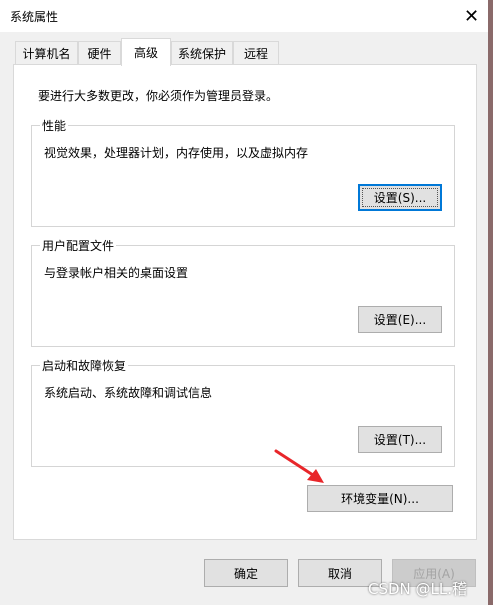 This screenshot has width=493, height=605. Describe the element at coordinates (256, 53) in the screenshot. I see `tab-remote: 远程` at that location.